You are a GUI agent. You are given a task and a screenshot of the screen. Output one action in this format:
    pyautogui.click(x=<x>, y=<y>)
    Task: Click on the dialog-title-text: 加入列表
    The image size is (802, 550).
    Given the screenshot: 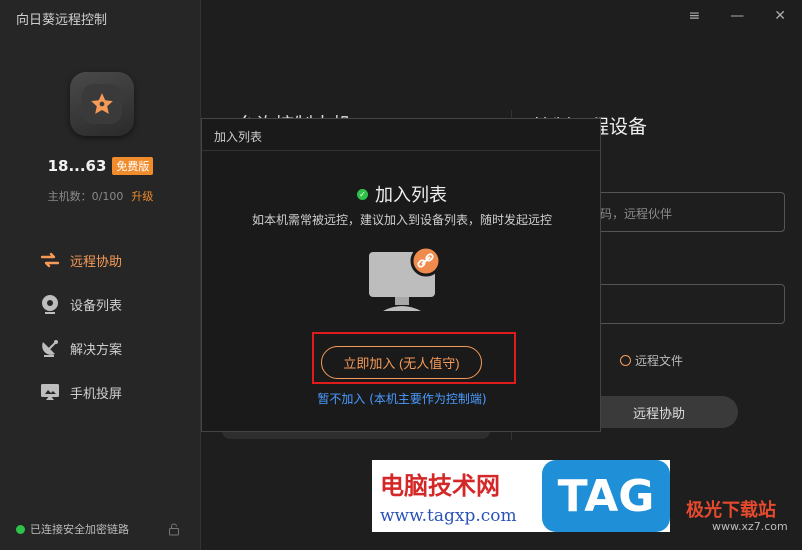 What is the action you would take?
    pyautogui.click(x=411, y=195)
    